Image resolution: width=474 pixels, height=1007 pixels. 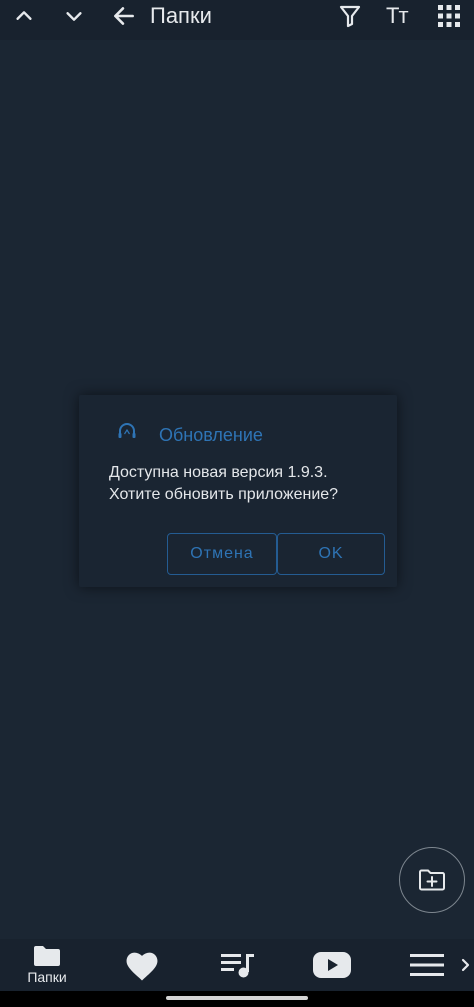 I want to click on folder-add-icon, so click(x=432, y=880).